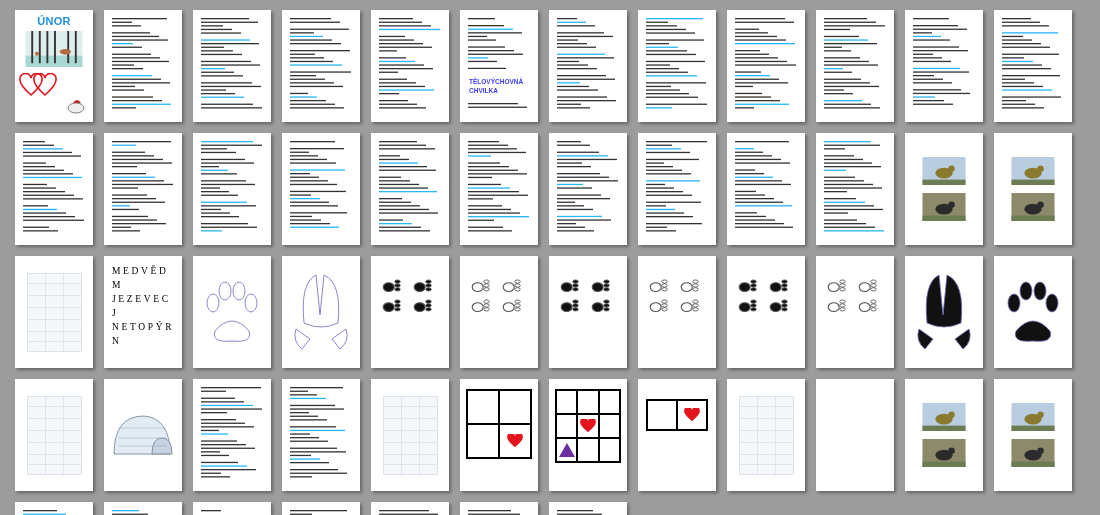 The height and width of the screenshot is (515, 1100). I want to click on triangle-icon, so click(566, 450).